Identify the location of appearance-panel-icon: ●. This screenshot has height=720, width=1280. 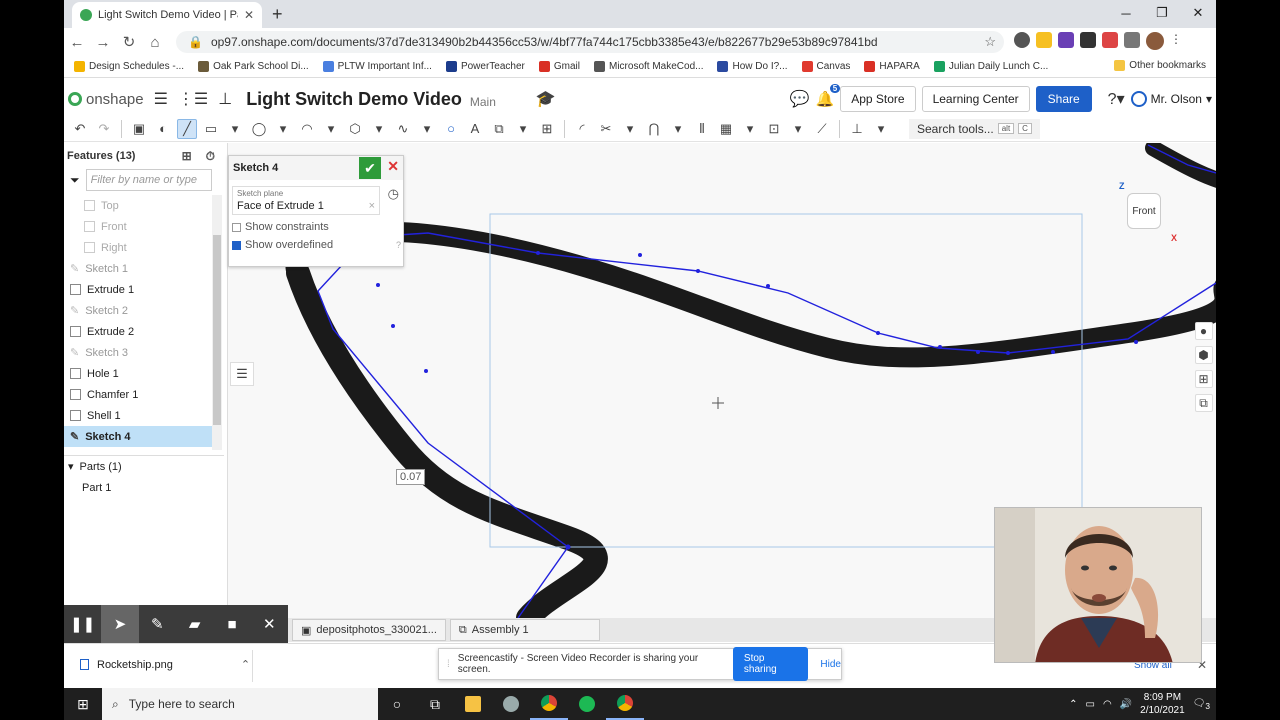
(1203, 331).